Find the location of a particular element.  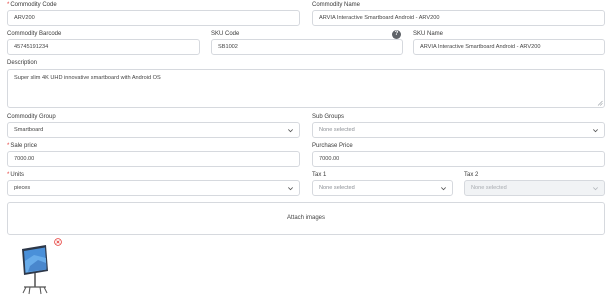

sale-price-input: 7000.00 is located at coordinates (153, 159).